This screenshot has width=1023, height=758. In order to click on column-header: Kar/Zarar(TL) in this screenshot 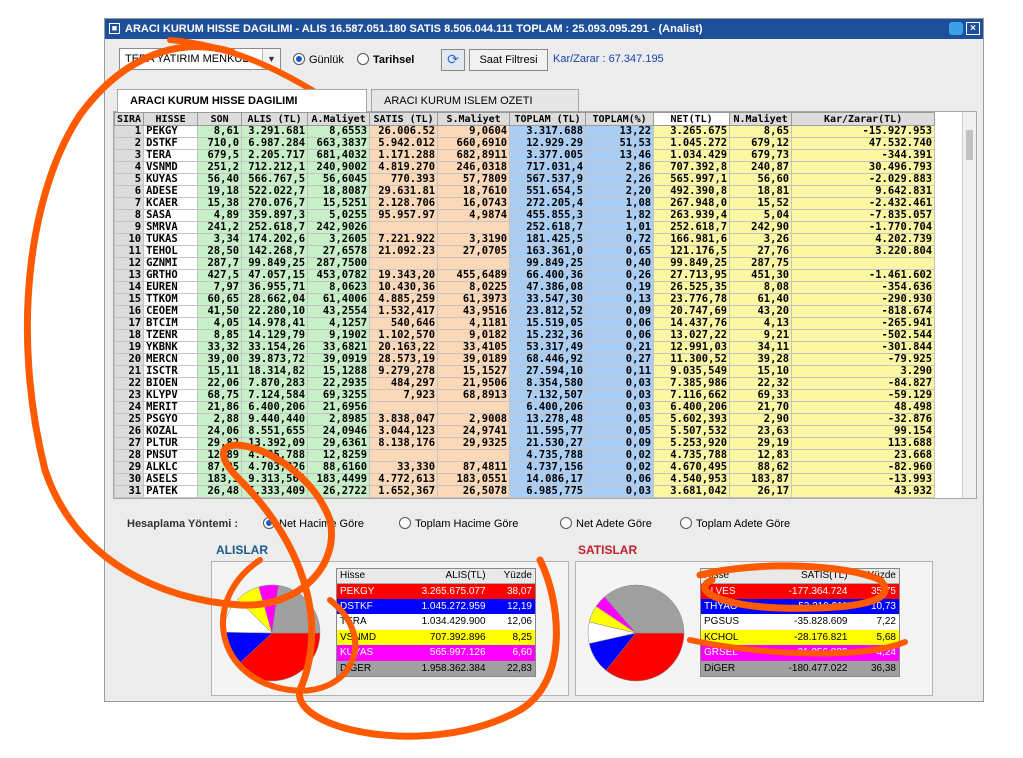, I will do `click(863, 119)`.